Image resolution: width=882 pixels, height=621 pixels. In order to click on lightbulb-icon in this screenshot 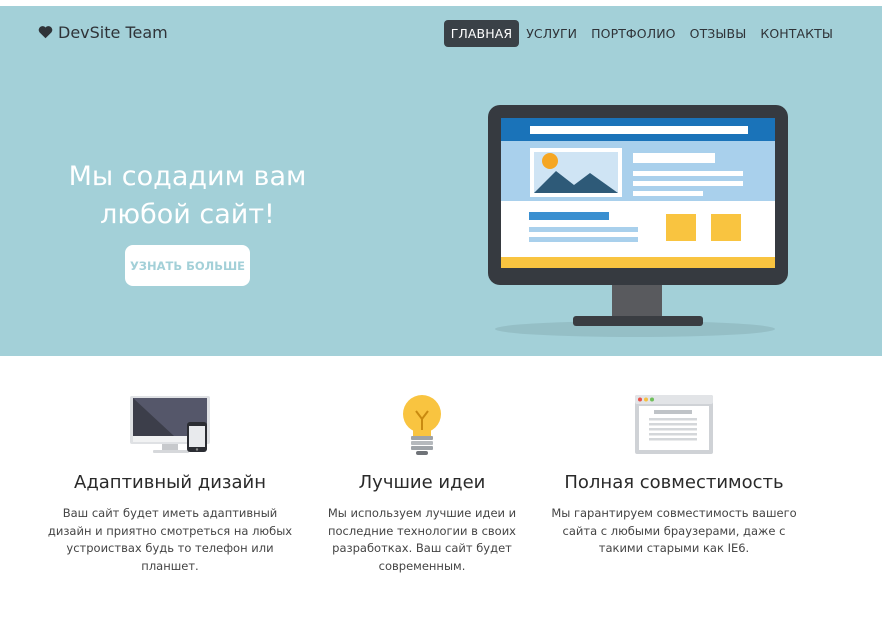, I will do `click(422, 425)`.